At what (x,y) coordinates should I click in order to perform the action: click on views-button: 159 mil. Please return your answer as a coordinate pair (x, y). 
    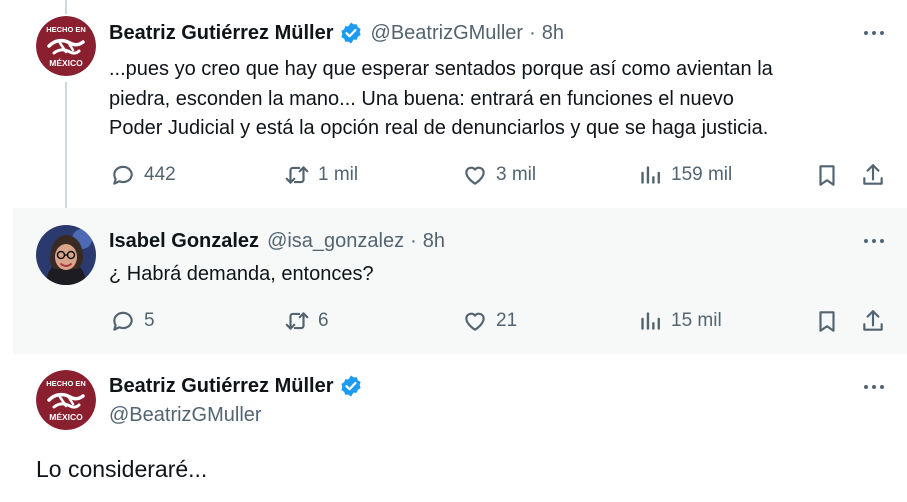
    Looking at the image, I should click on (684, 175).